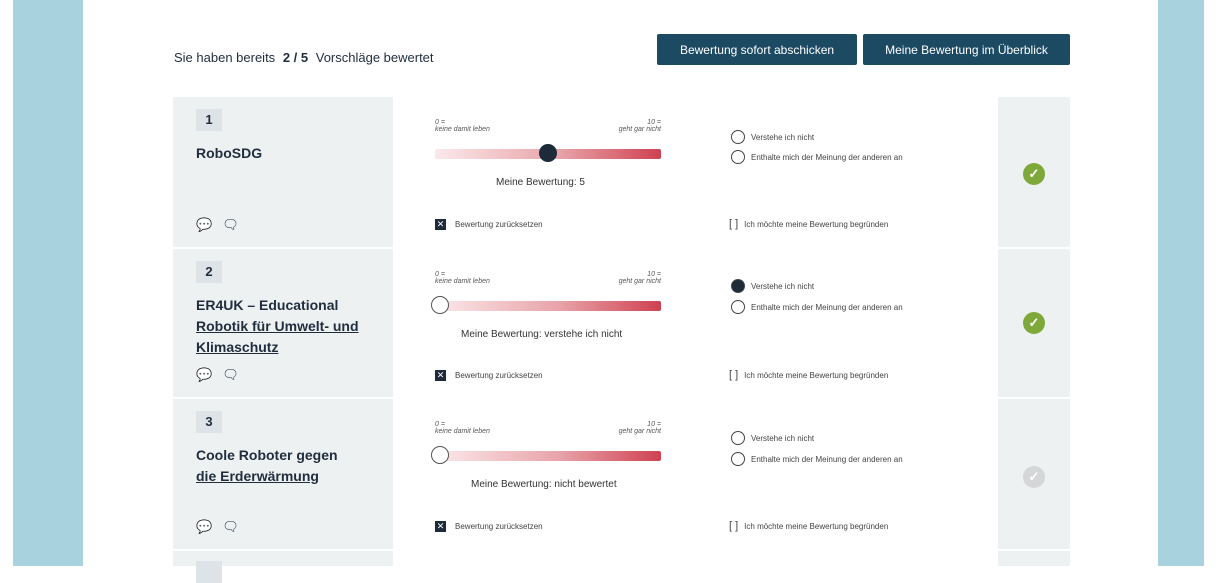 The height and width of the screenshot is (583, 1217). I want to click on proposal-title: RoboSDG, so click(281, 153).